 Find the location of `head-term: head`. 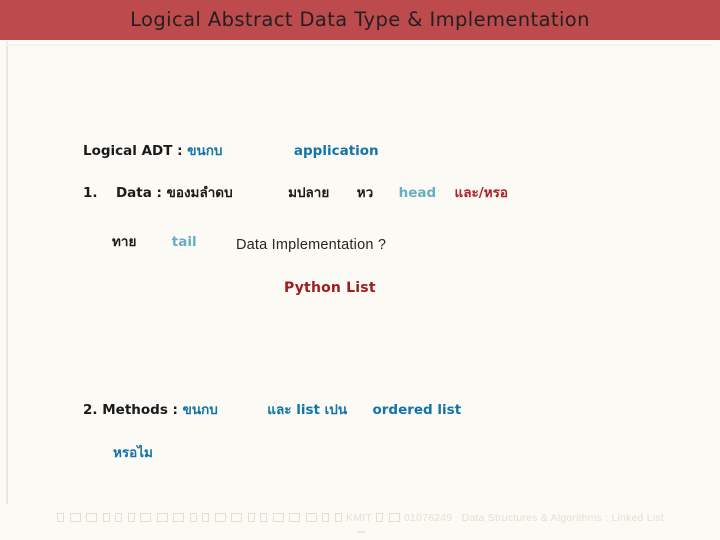

head-term: head is located at coordinates (417, 193).